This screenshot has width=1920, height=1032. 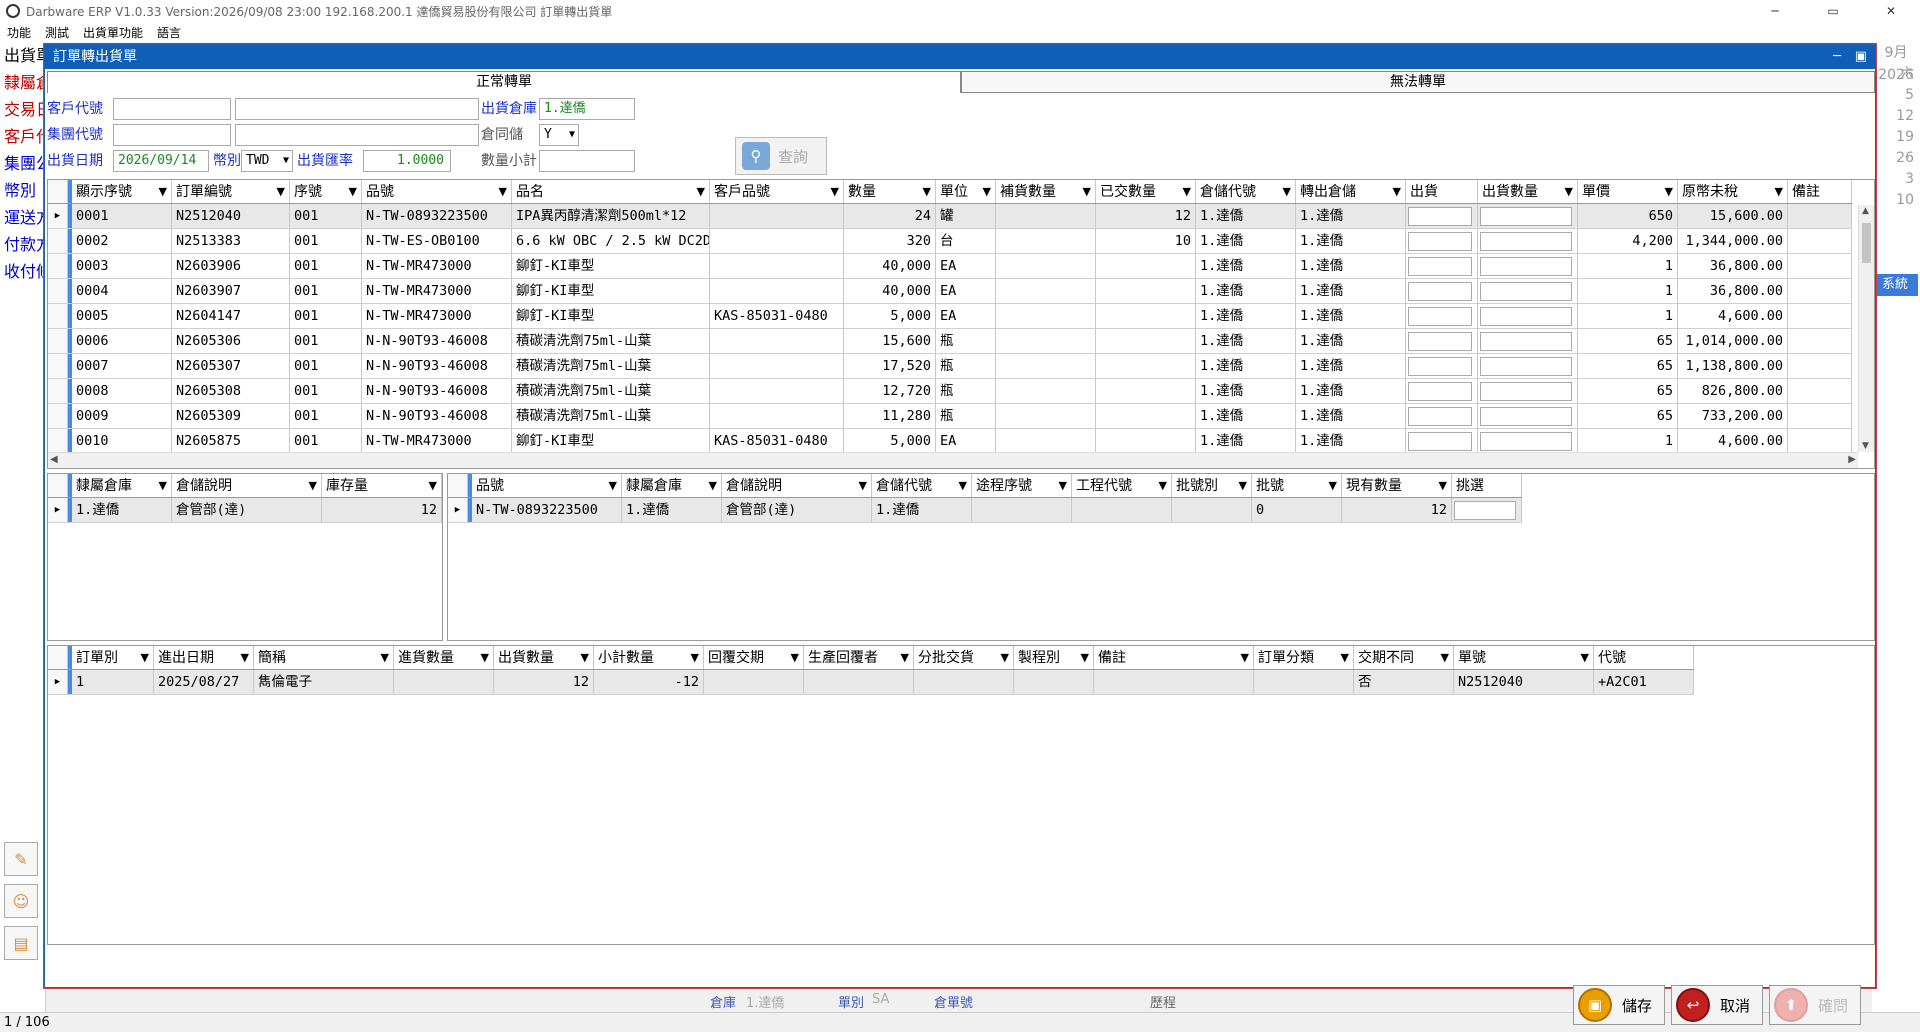 What do you see at coordinates (161, 161) in the screenshot?
I see `ship-date-input: 2026/09/14` at bounding box center [161, 161].